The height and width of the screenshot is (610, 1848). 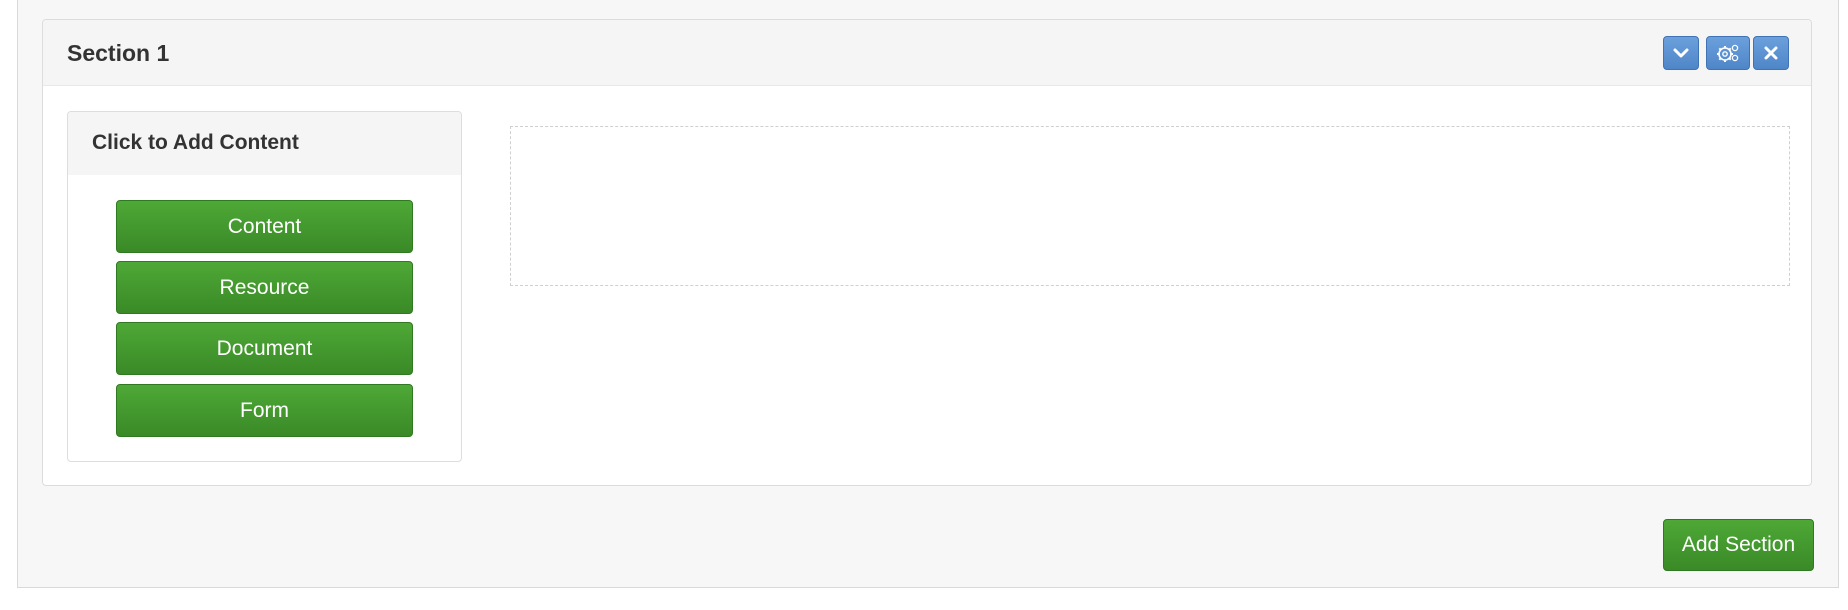 What do you see at coordinates (195, 142) in the screenshot?
I see `add-content-title: Click to Add Content` at bounding box center [195, 142].